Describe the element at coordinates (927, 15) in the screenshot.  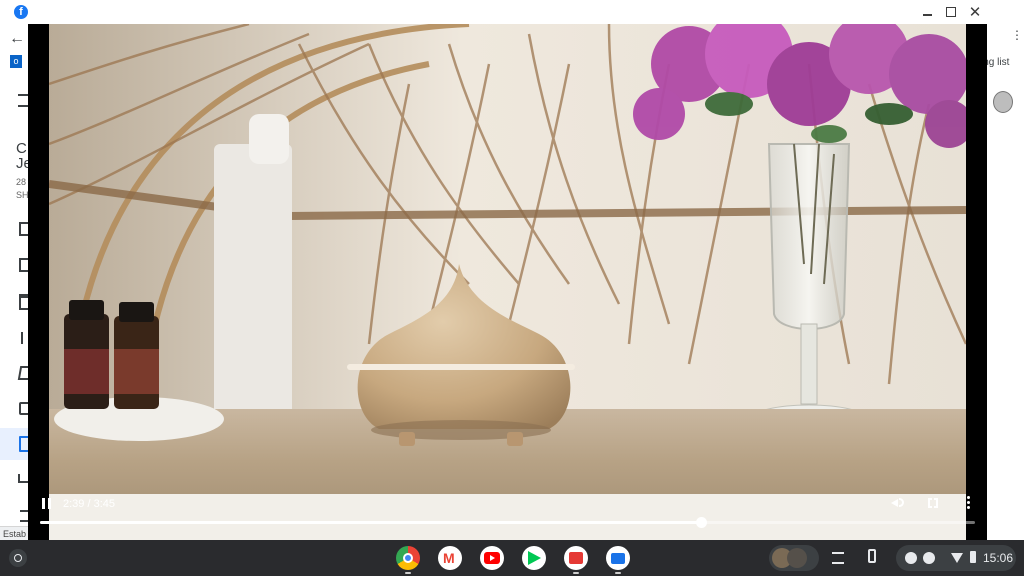
I see `minimize-icon` at that location.